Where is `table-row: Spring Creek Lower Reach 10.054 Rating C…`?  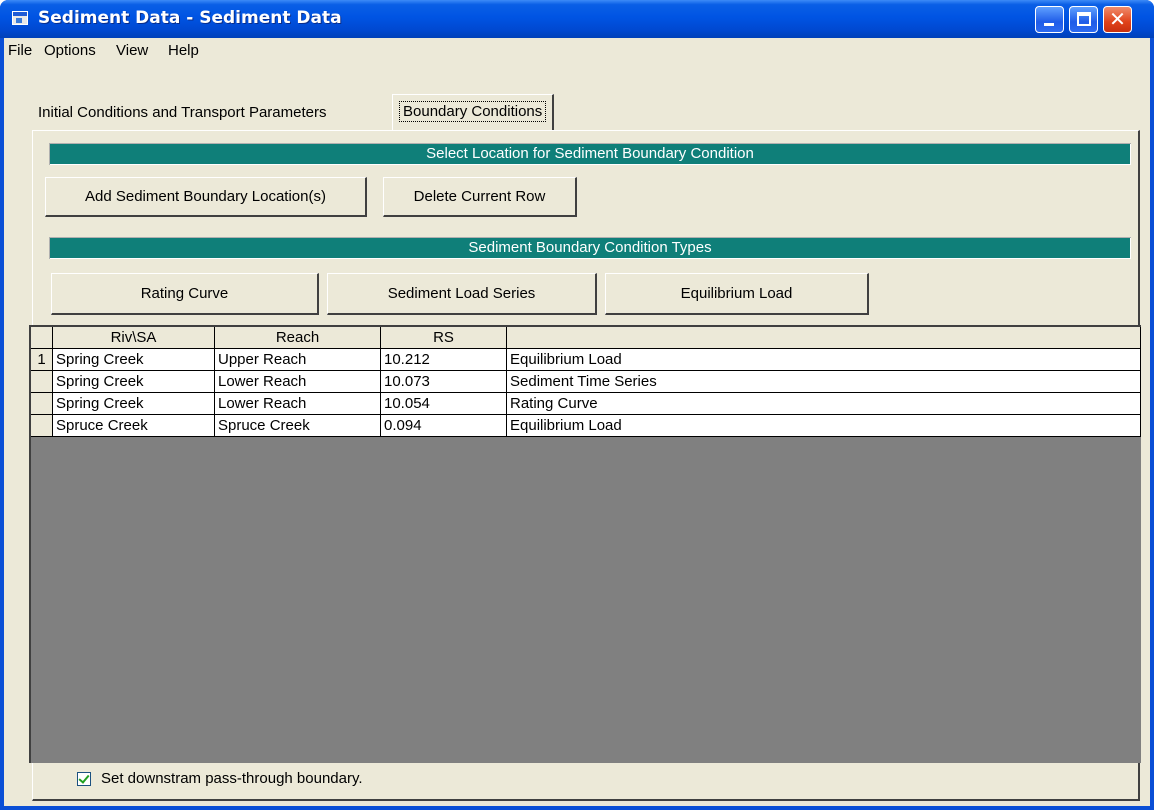 table-row: Spring Creek Lower Reach 10.054 Rating C… is located at coordinates (586, 404).